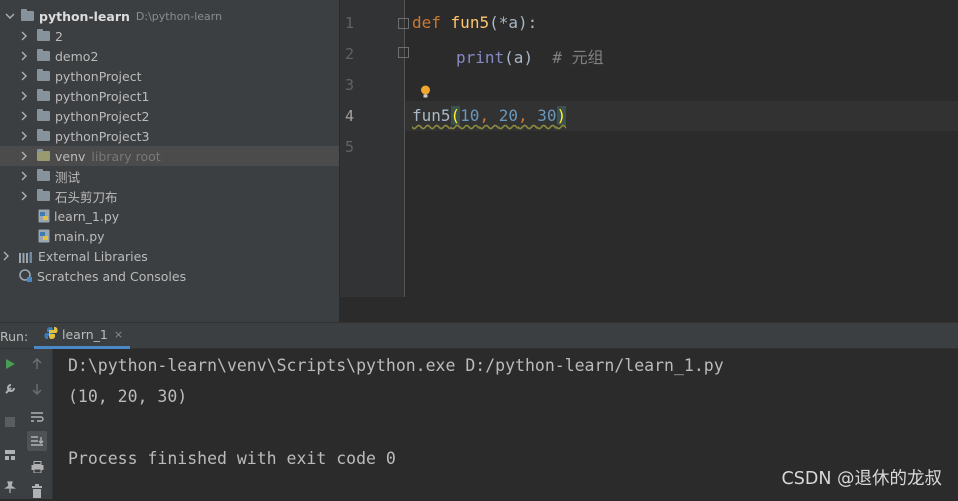 This screenshot has height=501, width=958. I want to click on tree-root-path: D:\python-learn, so click(179, 16).